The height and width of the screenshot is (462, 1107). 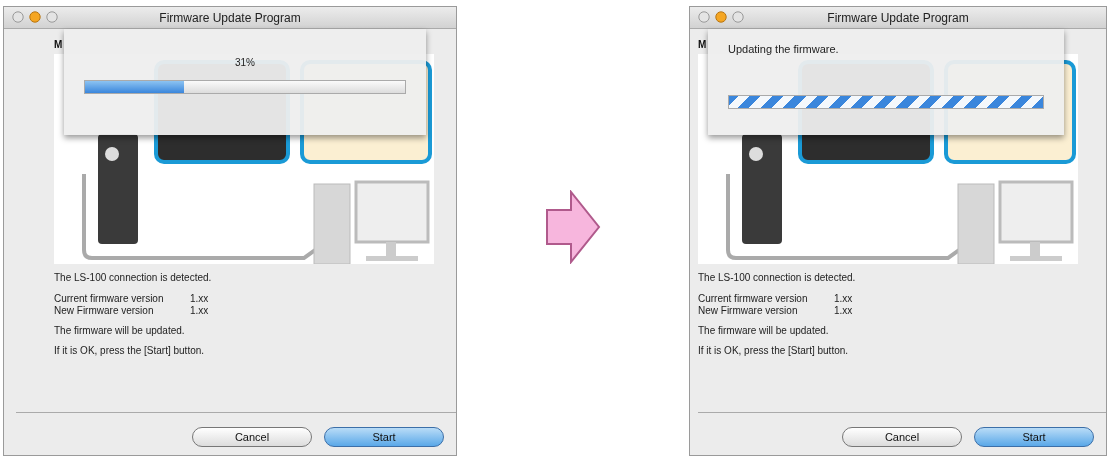 What do you see at coordinates (573, 227) in the screenshot?
I see `right-arrow-icon` at bounding box center [573, 227].